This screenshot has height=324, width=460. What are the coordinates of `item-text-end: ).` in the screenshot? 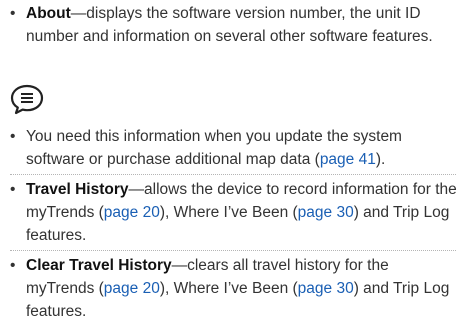 It's located at (380, 159).